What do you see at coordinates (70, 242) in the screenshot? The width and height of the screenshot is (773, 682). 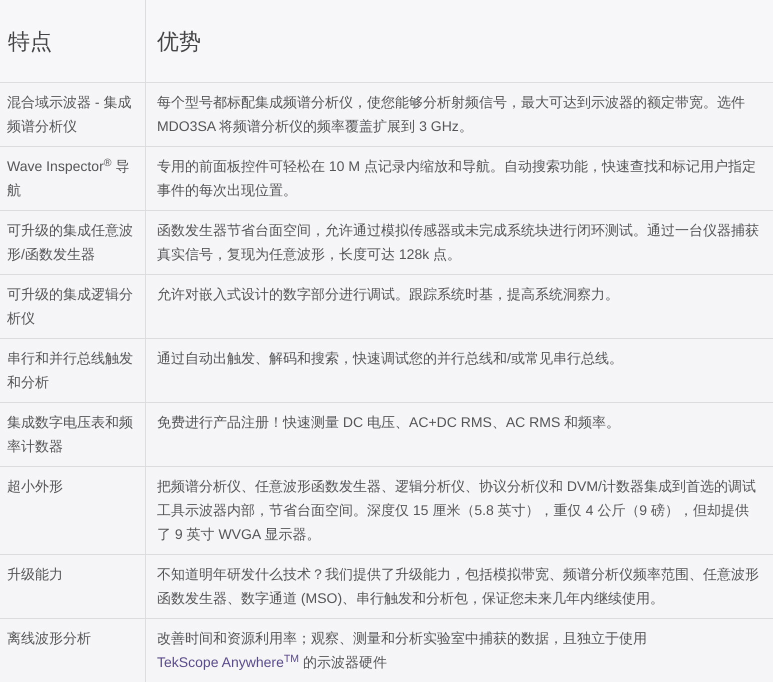 I see `feature-cell-text: 可升级的集成任意波形/函数发生器` at bounding box center [70, 242].